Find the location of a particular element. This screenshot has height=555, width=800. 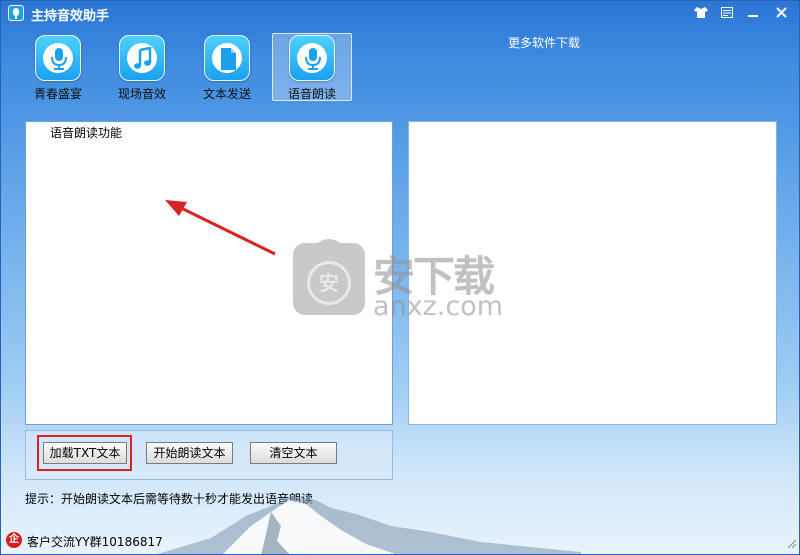

menu-icon is located at coordinates (727, 12).